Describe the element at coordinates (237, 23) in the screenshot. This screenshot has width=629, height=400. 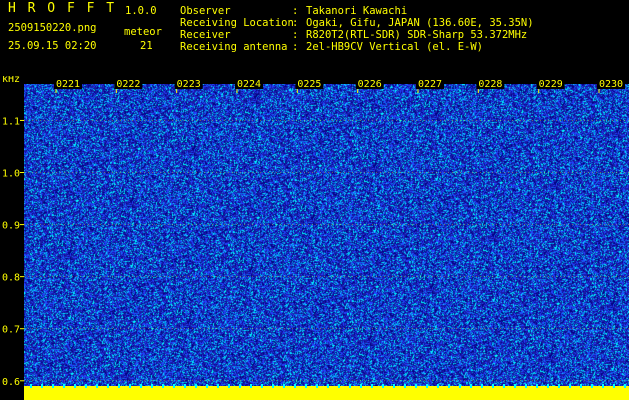
I see `info-label-location: Receiving Location` at that location.